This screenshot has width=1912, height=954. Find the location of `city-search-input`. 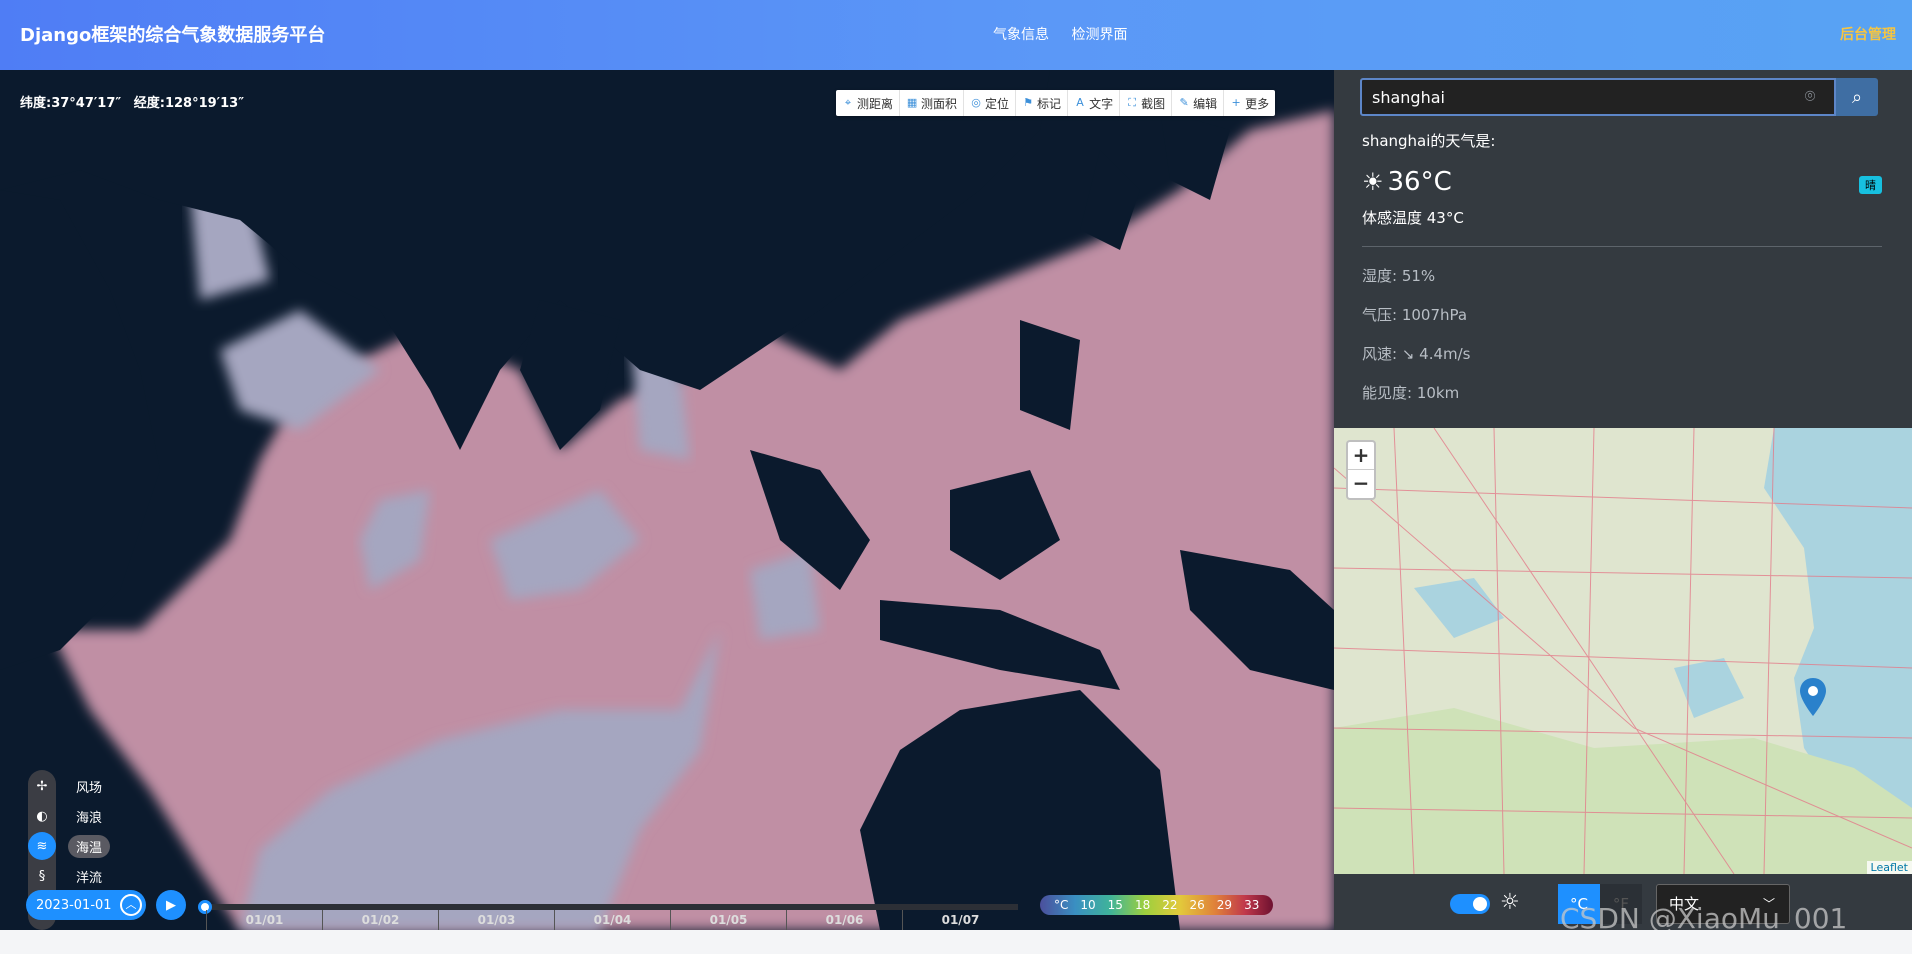

city-search-input is located at coordinates (1598, 97).